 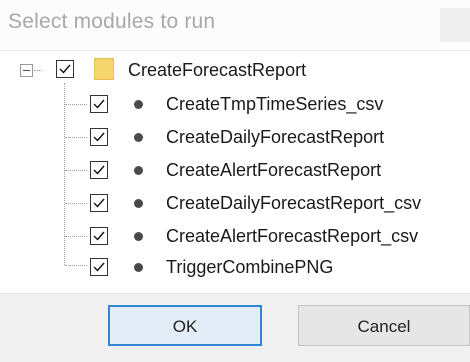 What do you see at coordinates (235, 25) in the screenshot?
I see `dialog-header: Select modules to run` at bounding box center [235, 25].